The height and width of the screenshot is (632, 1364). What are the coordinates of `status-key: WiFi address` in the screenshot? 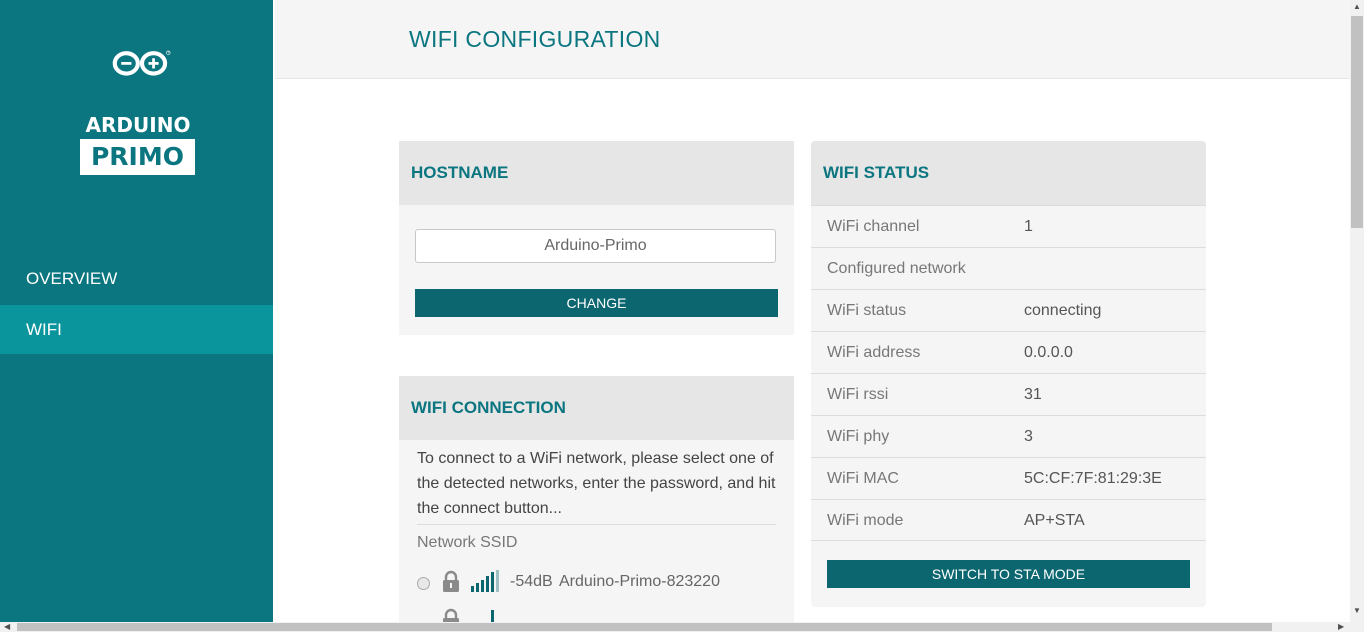 It's located at (874, 352).